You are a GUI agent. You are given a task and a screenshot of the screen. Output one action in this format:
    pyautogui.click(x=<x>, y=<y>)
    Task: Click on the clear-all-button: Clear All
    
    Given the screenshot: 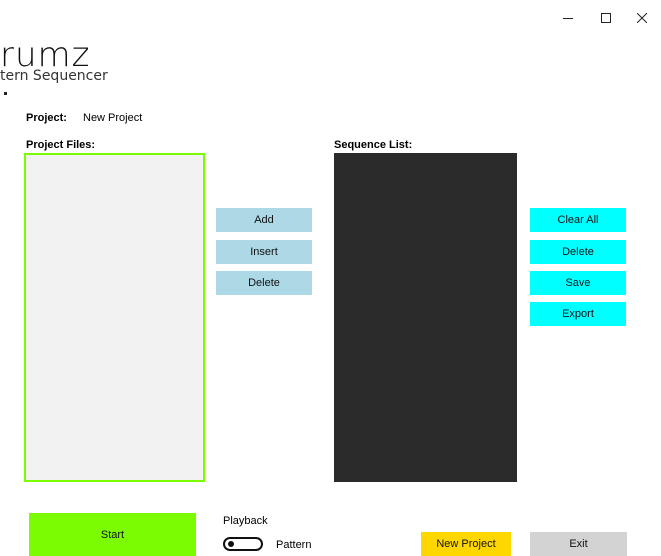 What is the action you would take?
    pyautogui.click(x=578, y=220)
    